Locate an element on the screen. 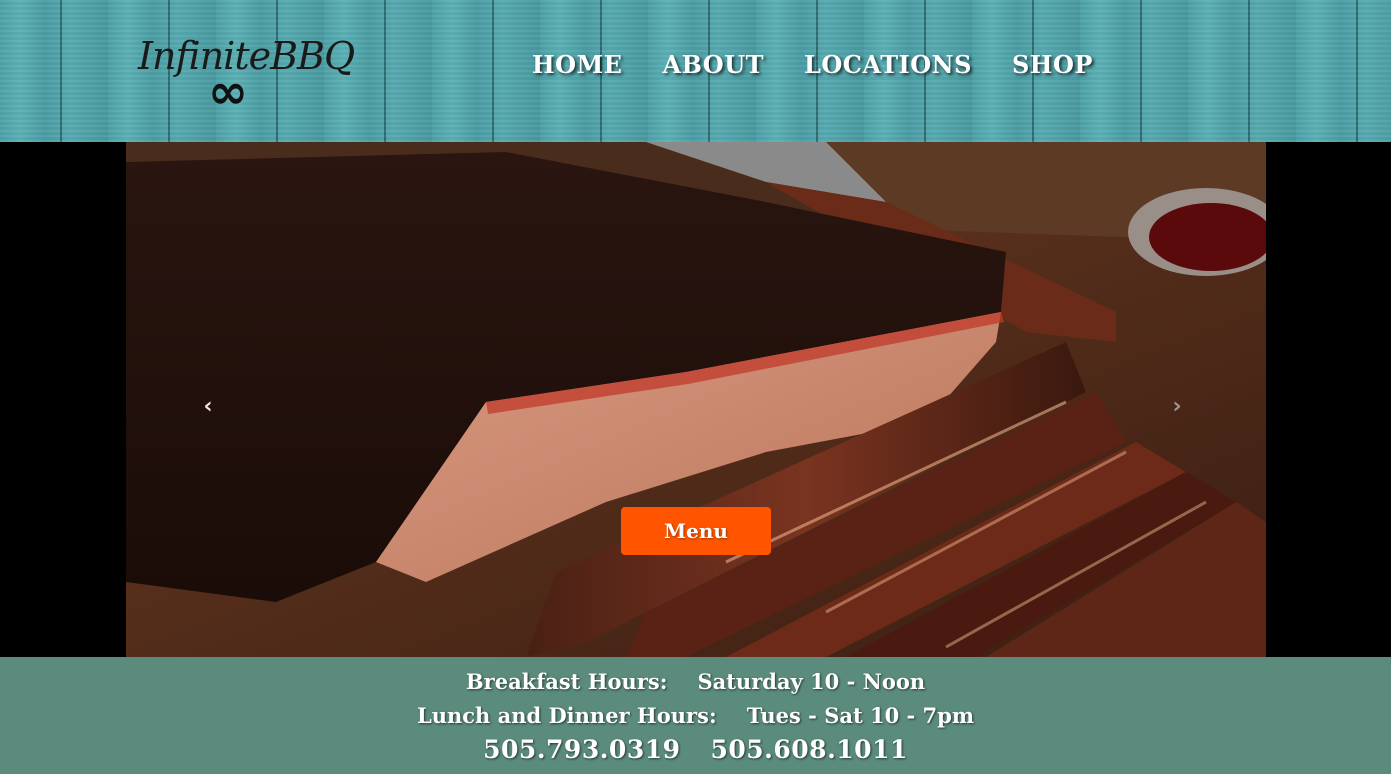 The width and height of the screenshot is (1391, 774). carousel-next-button: › is located at coordinates (1177, 406).